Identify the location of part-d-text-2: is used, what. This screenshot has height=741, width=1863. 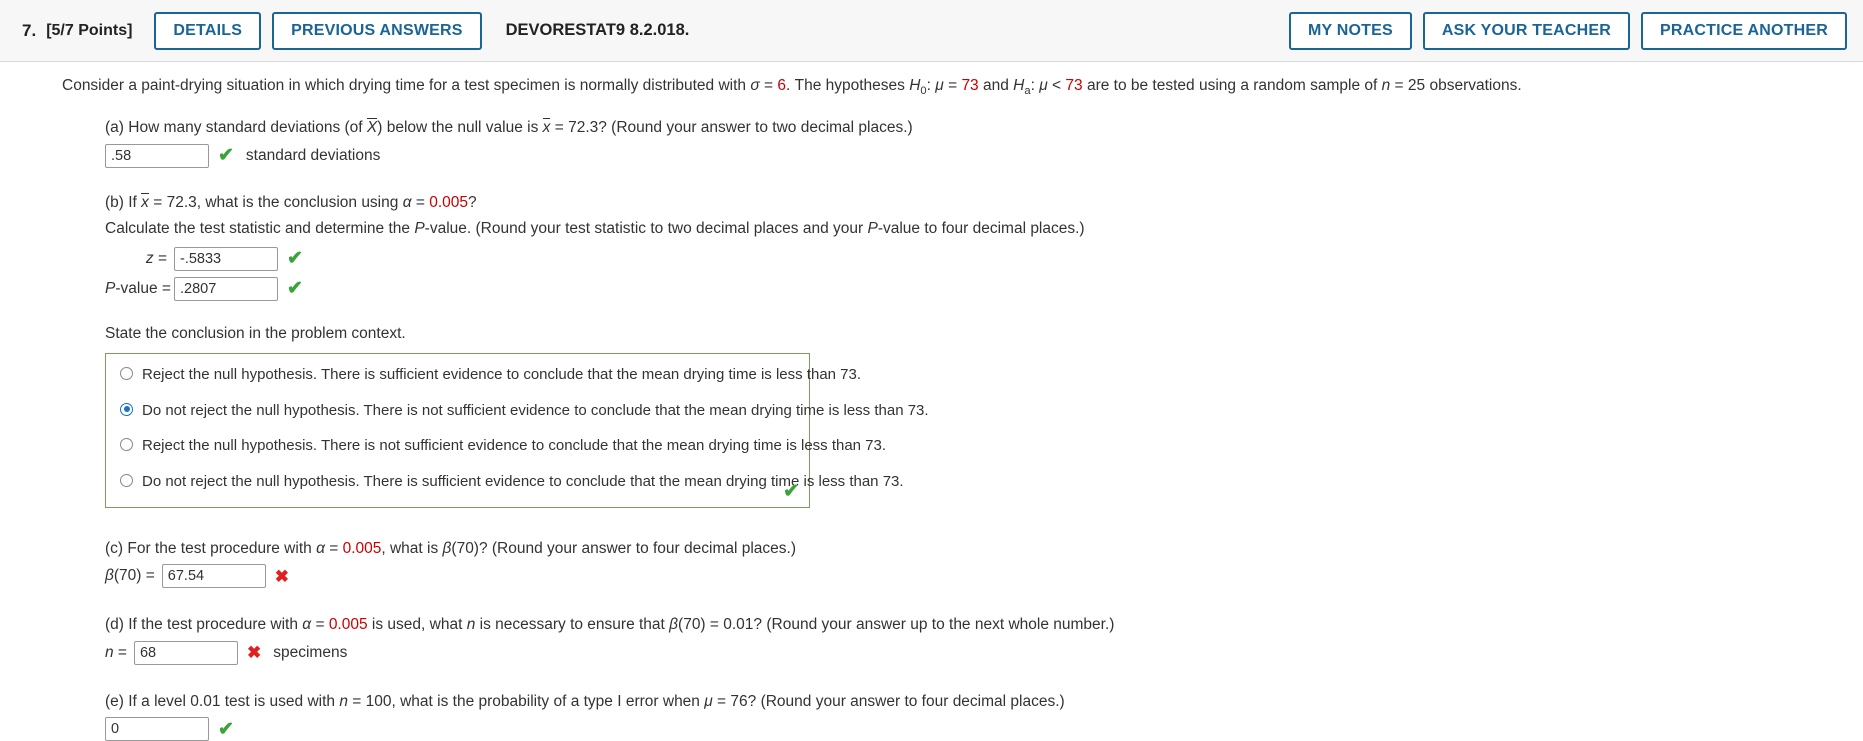
(417, 625).